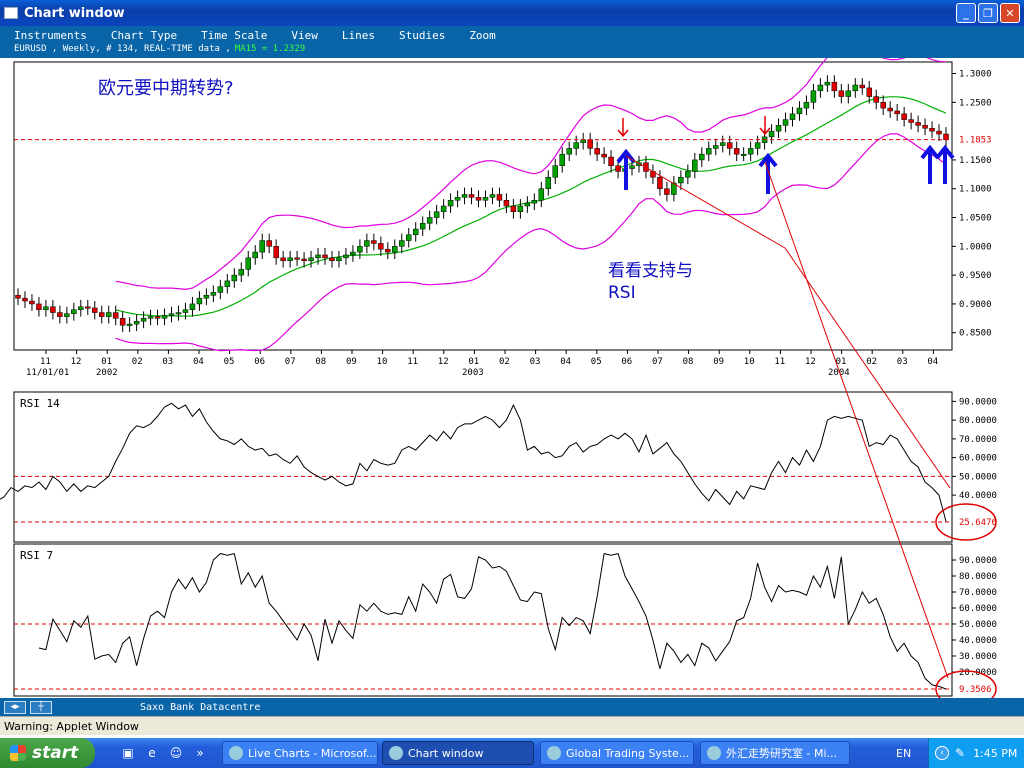 This screenshot has width=1024, height=768. Describe the element at coordinates (200, 707) in the screenshot. I see `status-text: Saxo Bank Datacentre` at that location.